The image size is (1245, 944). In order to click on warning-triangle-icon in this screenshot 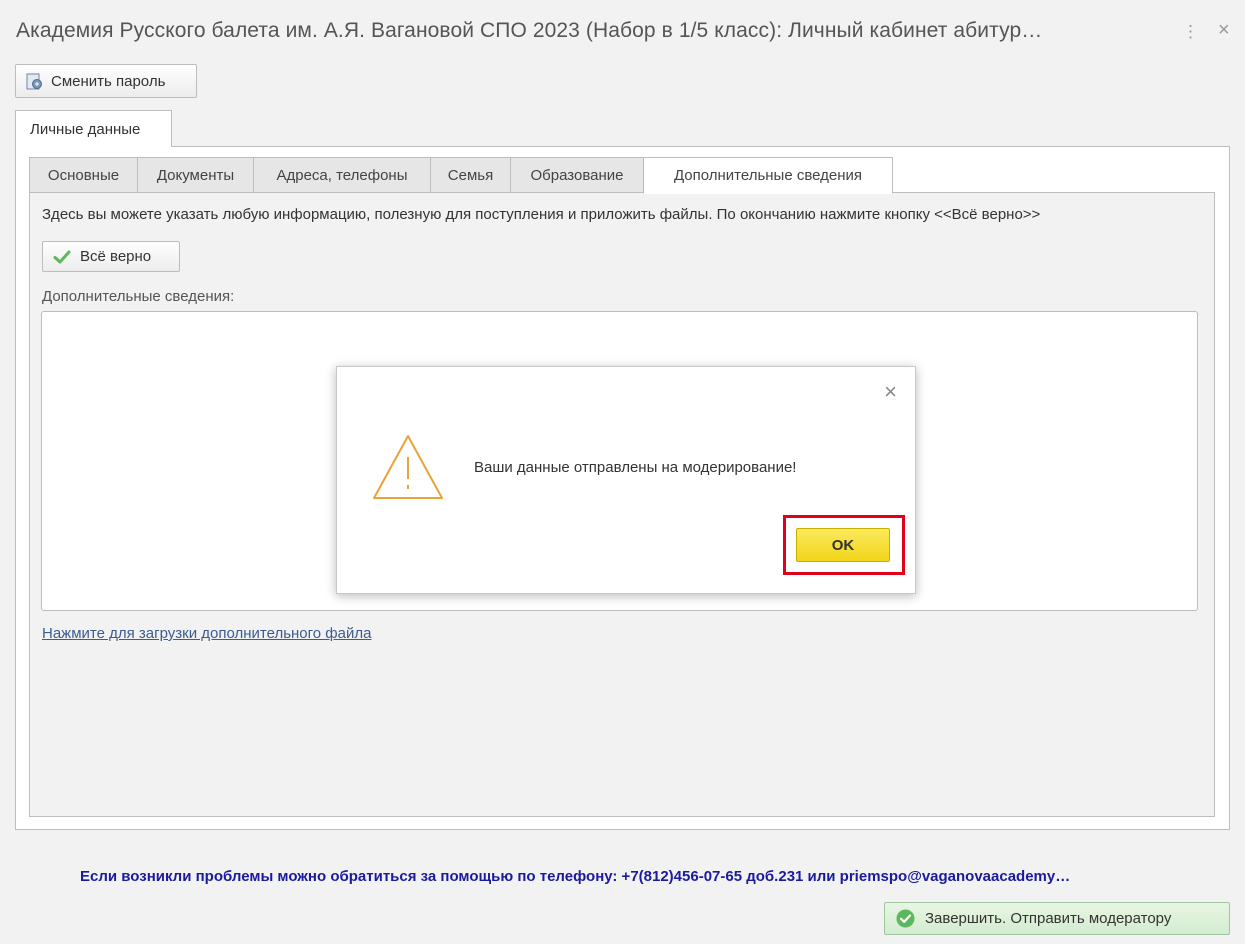, I will do `click(408, 467)`.